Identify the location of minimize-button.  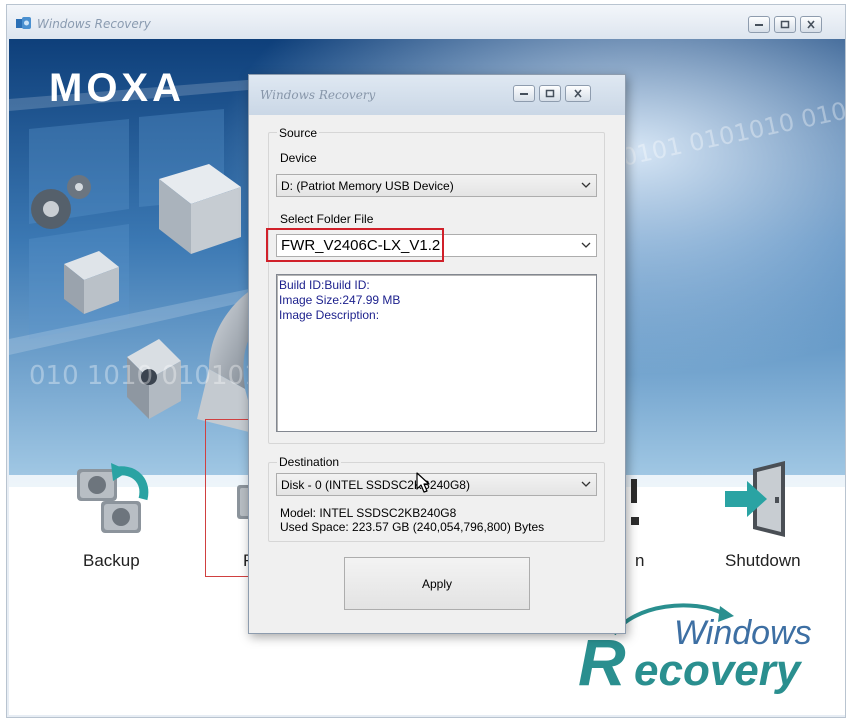
(759, 24).